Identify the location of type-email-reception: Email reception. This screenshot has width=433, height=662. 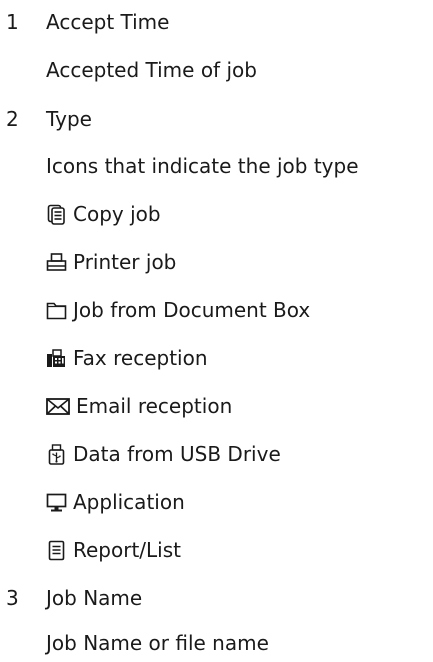
(139, 406).